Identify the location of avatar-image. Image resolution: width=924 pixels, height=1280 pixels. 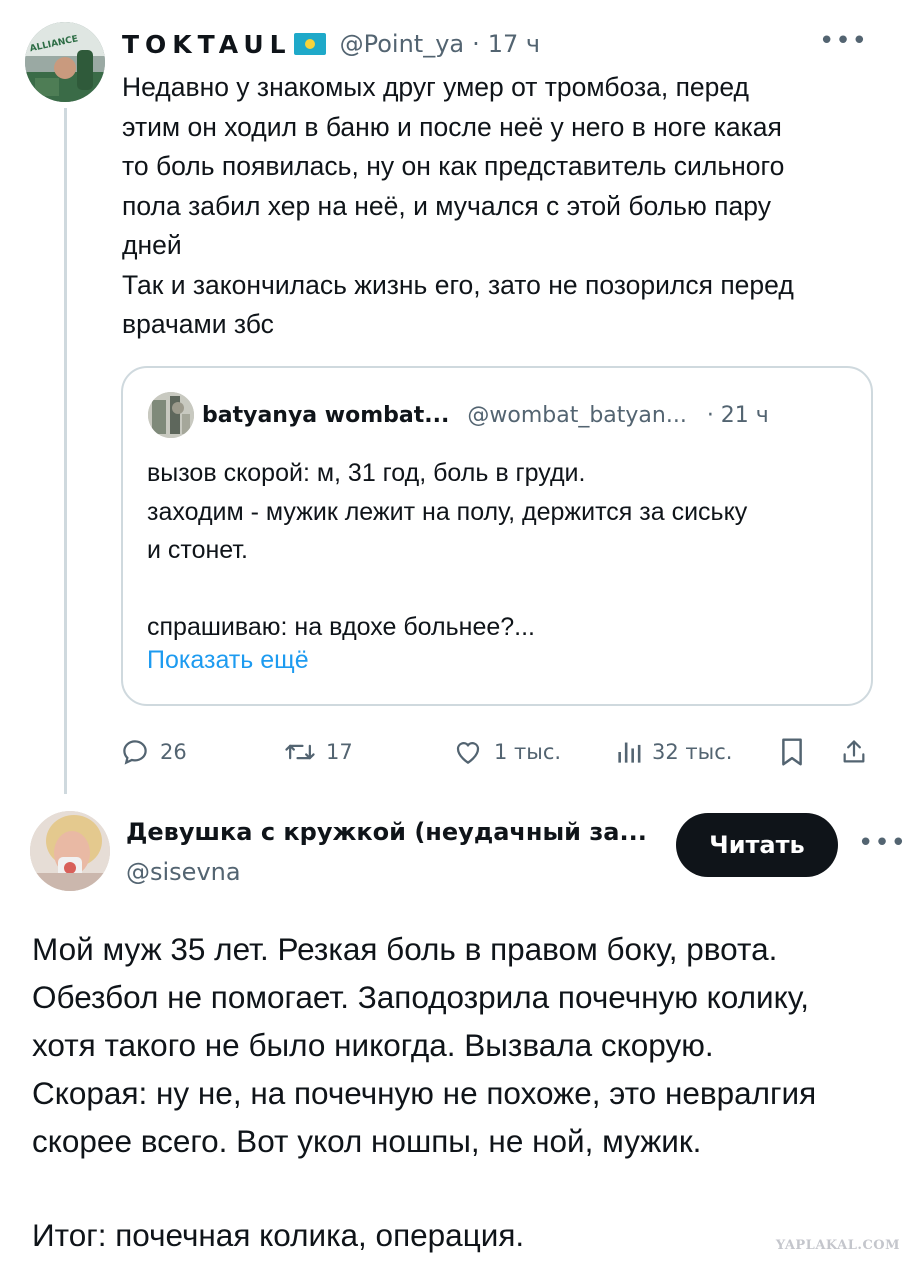
(70, 851).